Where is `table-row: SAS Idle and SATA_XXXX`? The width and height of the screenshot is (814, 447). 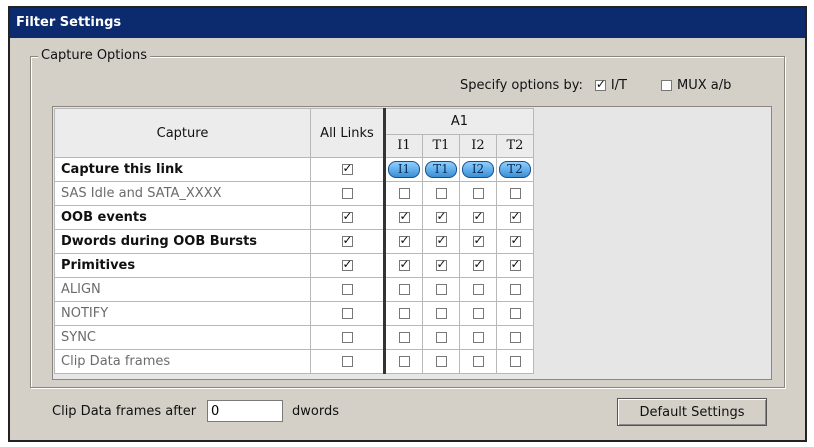
table-row: SAS Idle and SATA_XXXX is located at coordinates (294, 193).